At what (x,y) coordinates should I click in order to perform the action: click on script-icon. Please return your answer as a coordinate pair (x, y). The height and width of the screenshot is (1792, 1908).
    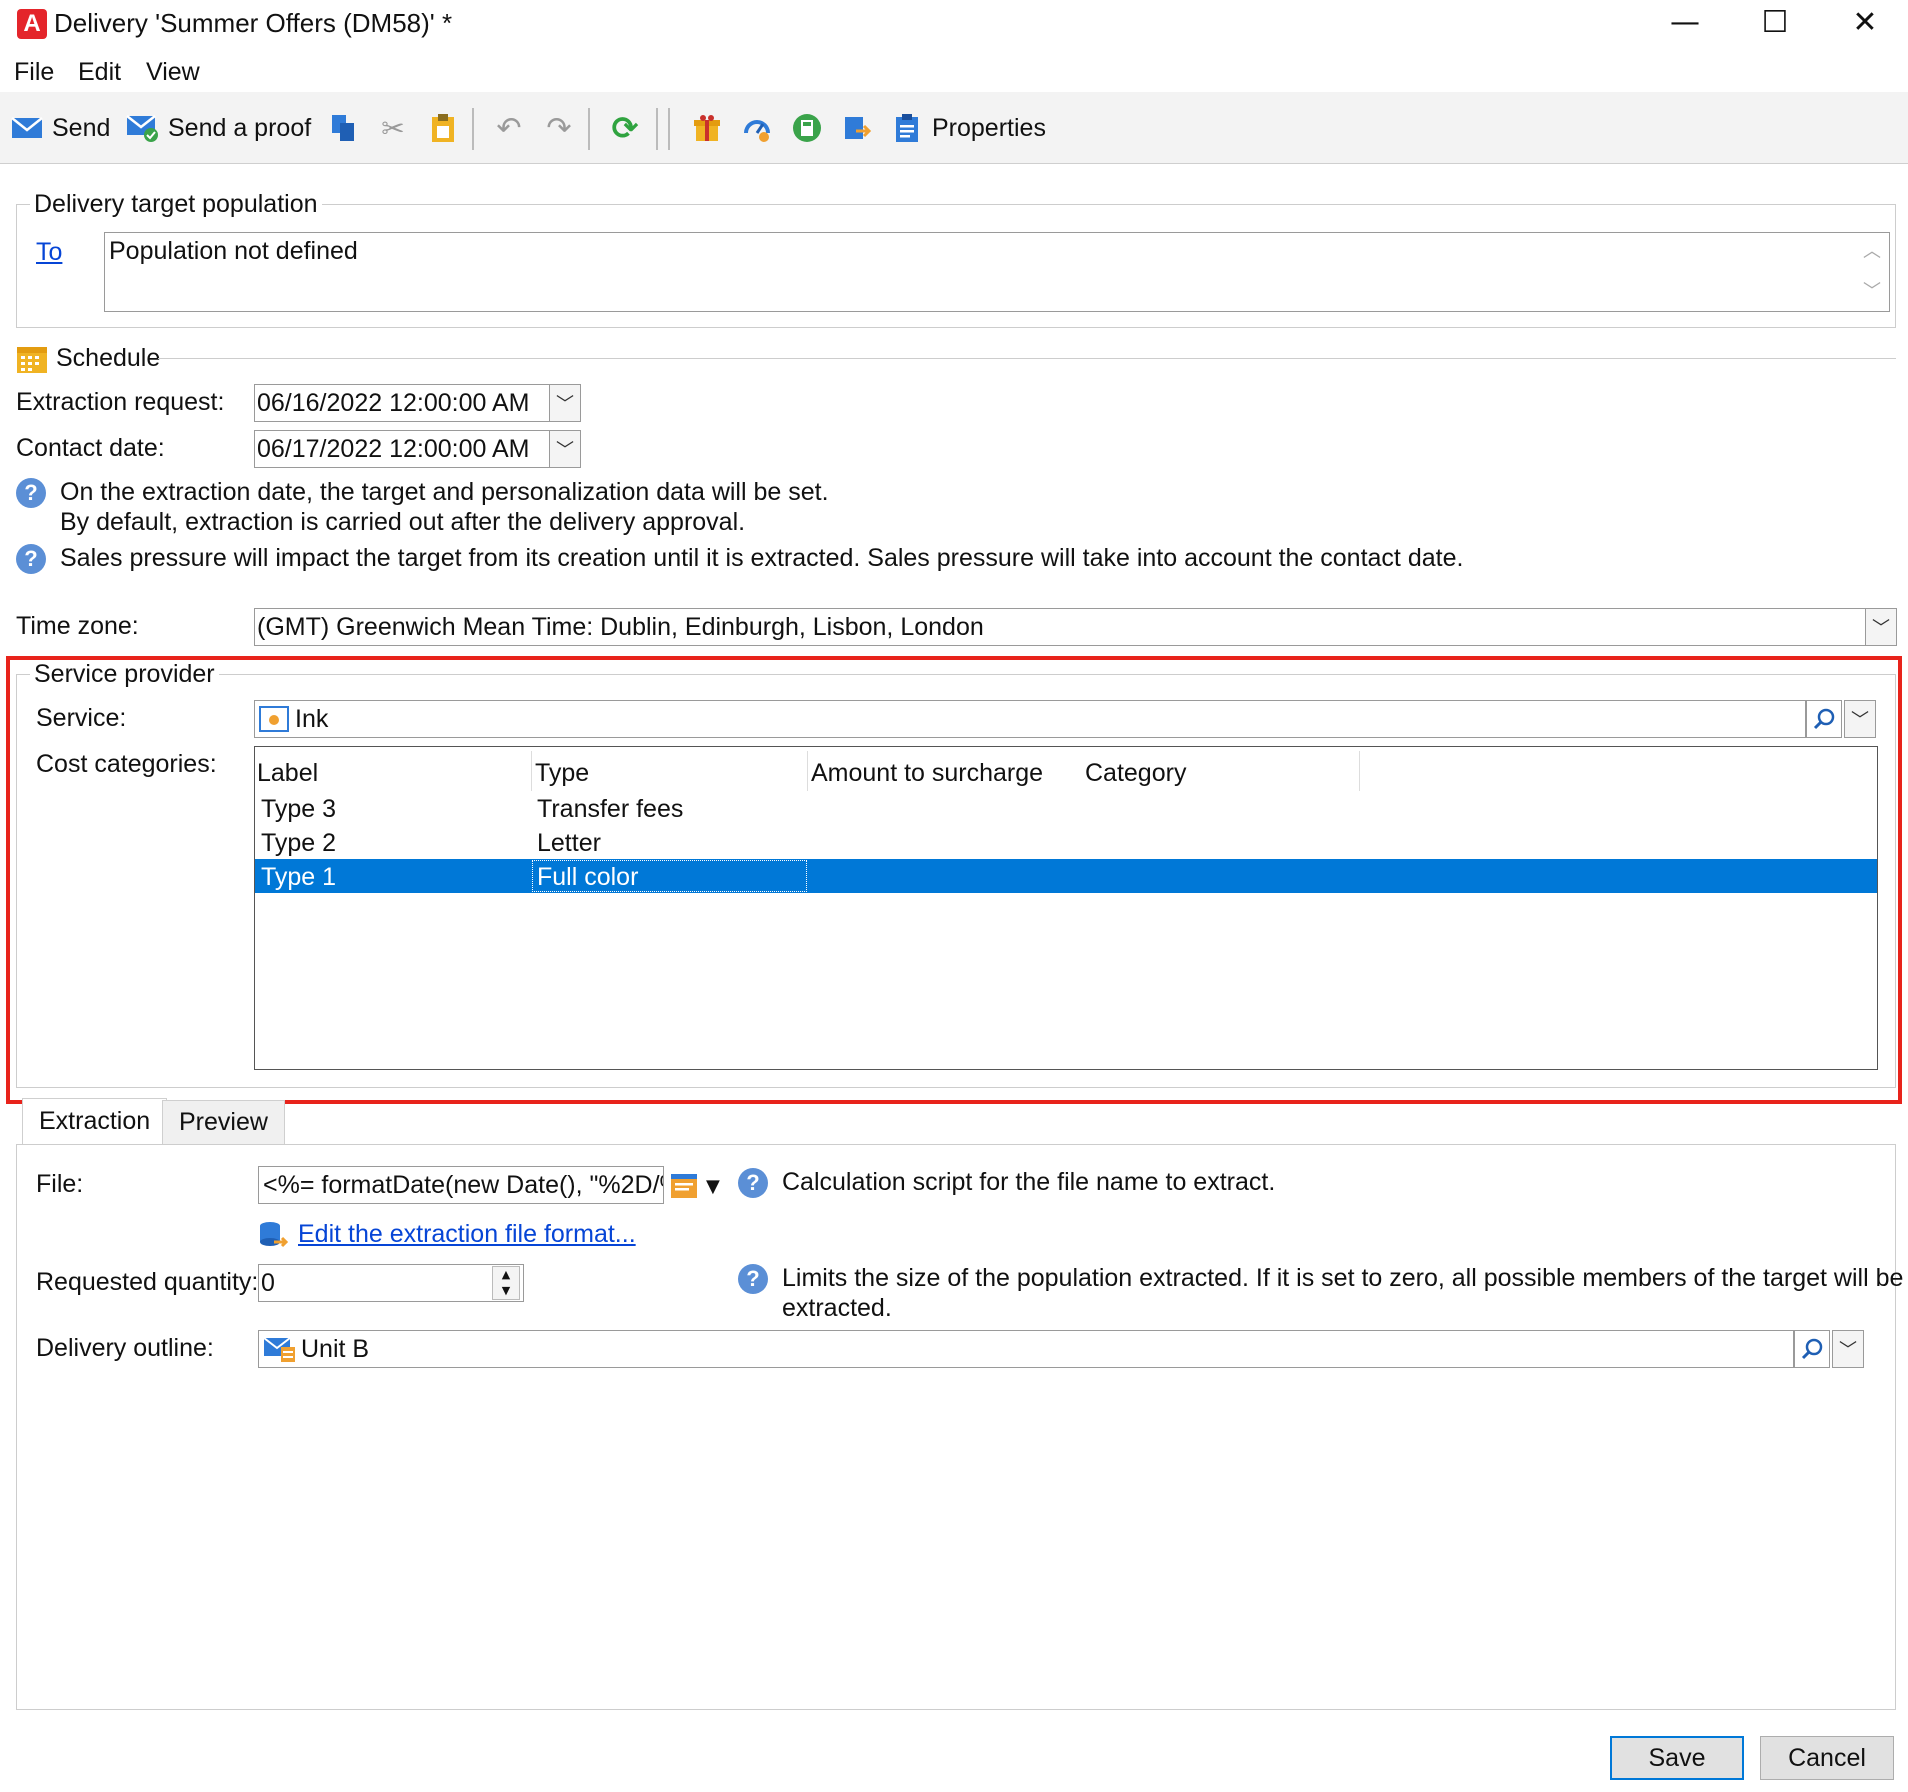
    Looking at the image, I should click on (684, 1186).